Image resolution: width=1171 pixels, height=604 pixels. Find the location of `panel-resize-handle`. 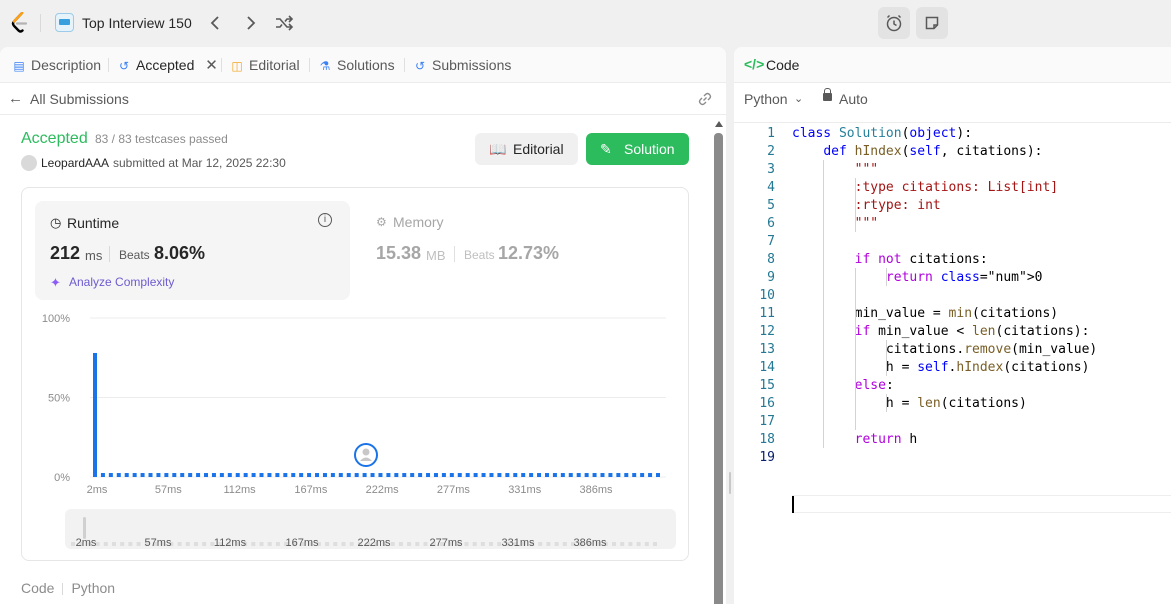

panel-resize-handle is located at coordinates (730, 325).